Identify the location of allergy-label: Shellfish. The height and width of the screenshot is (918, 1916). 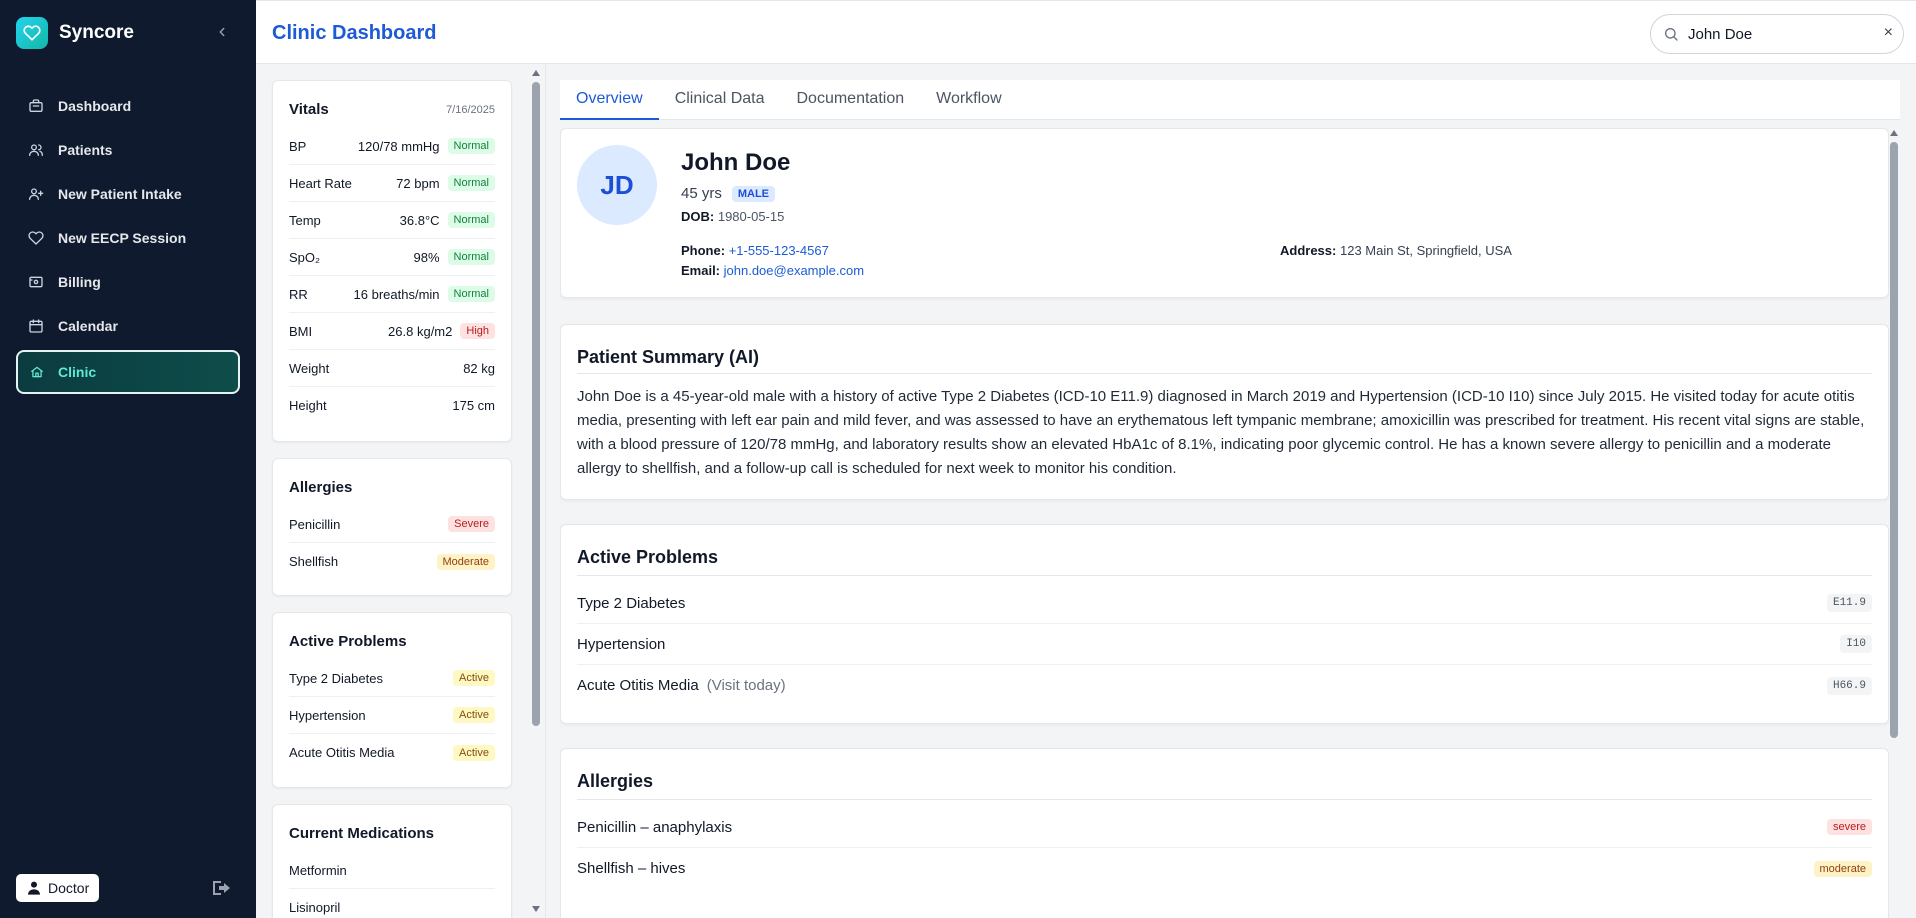
(314, 561).